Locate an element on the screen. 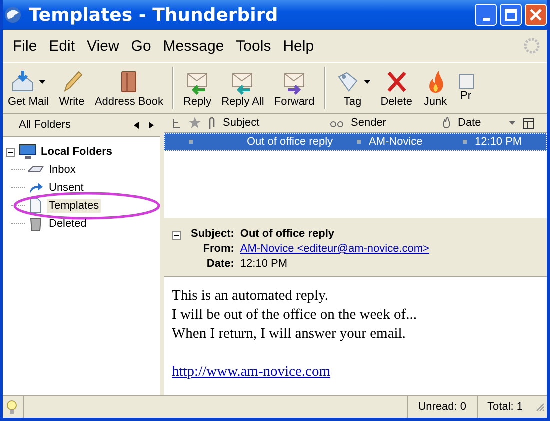 This screenshot has width=550, height=421. menu-item: Message is located at coordinates (193, 46).